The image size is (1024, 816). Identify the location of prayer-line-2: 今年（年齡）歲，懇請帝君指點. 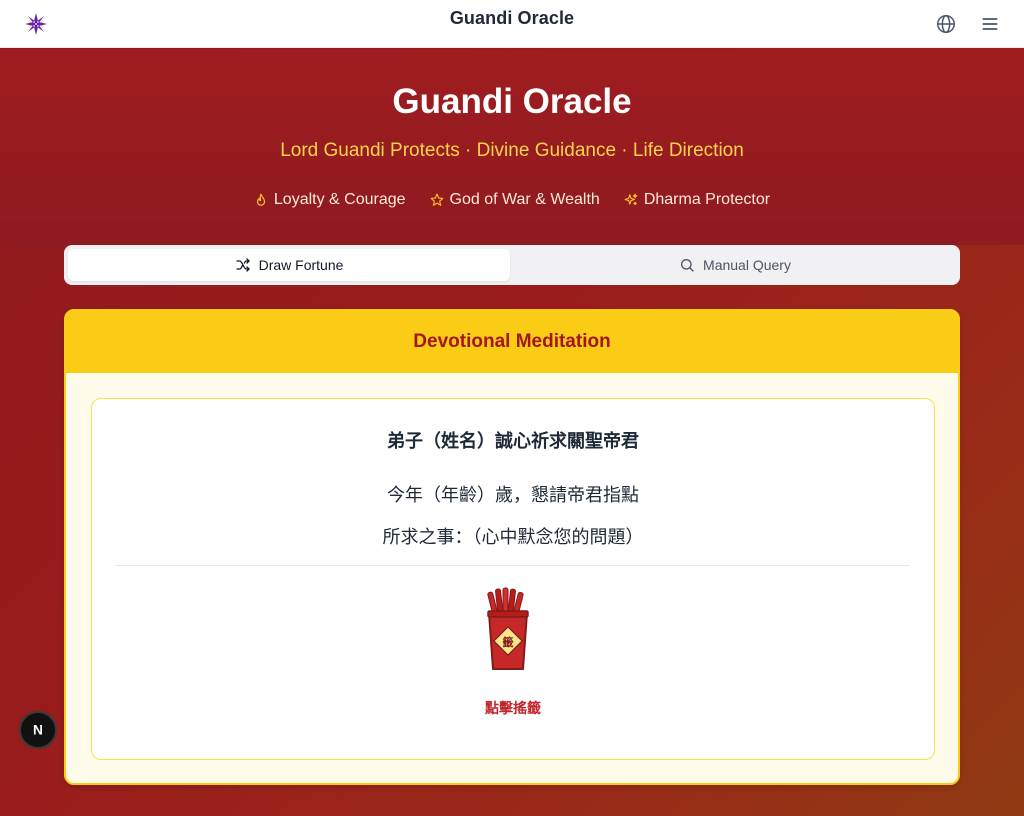
(513, 495).